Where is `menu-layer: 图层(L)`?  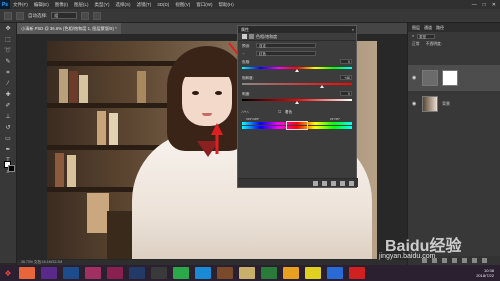 menu-layer: 图层(L) is located at coordinates (81, 5).